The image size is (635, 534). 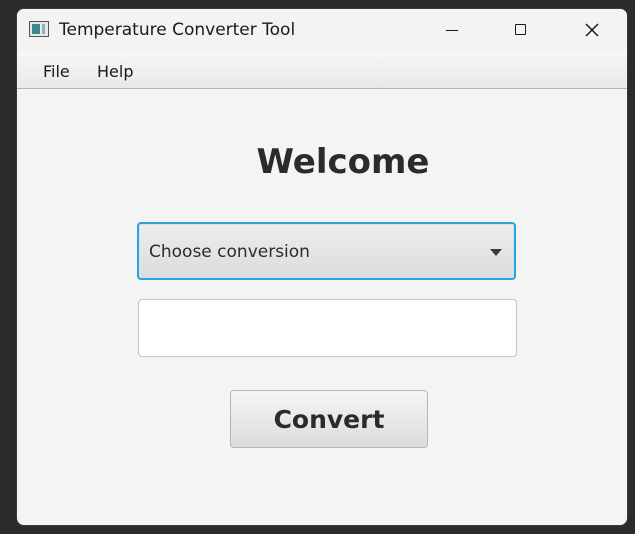 What do you see at coordinates (496, 252) in the screenshot?
I see `chevron-down-icon` at bounding box center [496, 252].